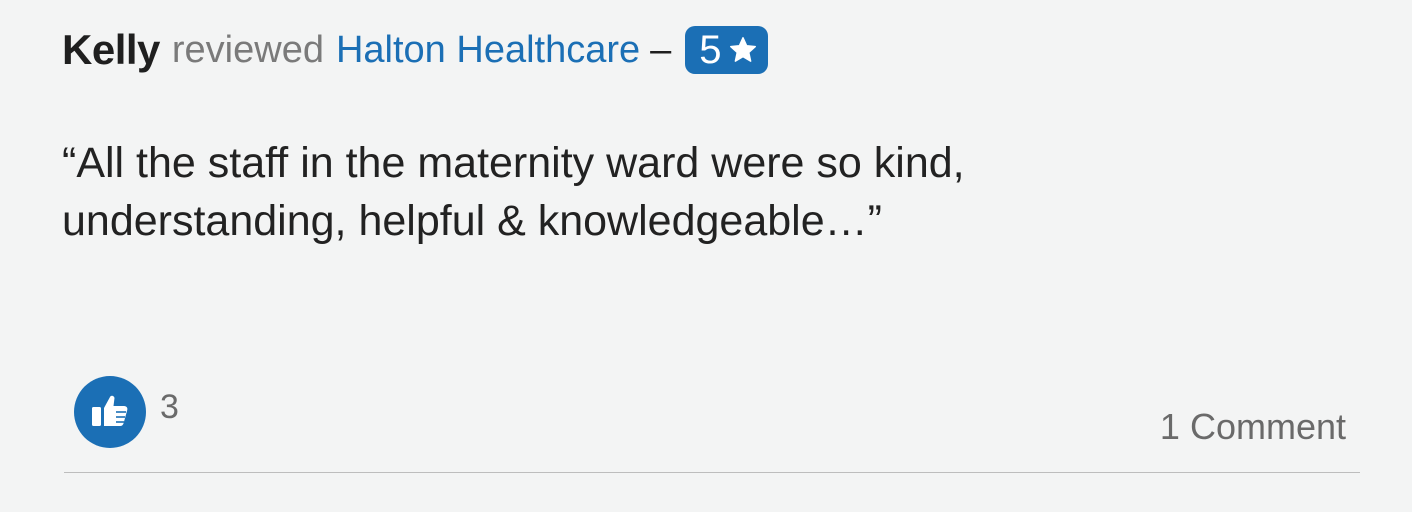 Image resolution: width=1412 pixels, height=512 pixels. I want to click on divider, so click(712, 472).